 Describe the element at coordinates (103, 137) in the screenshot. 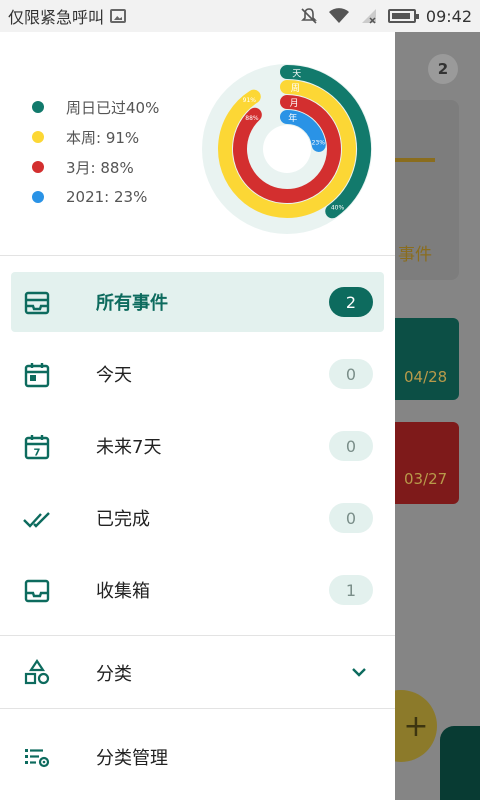

I see `legend-label: 本周: 91%` at that location.